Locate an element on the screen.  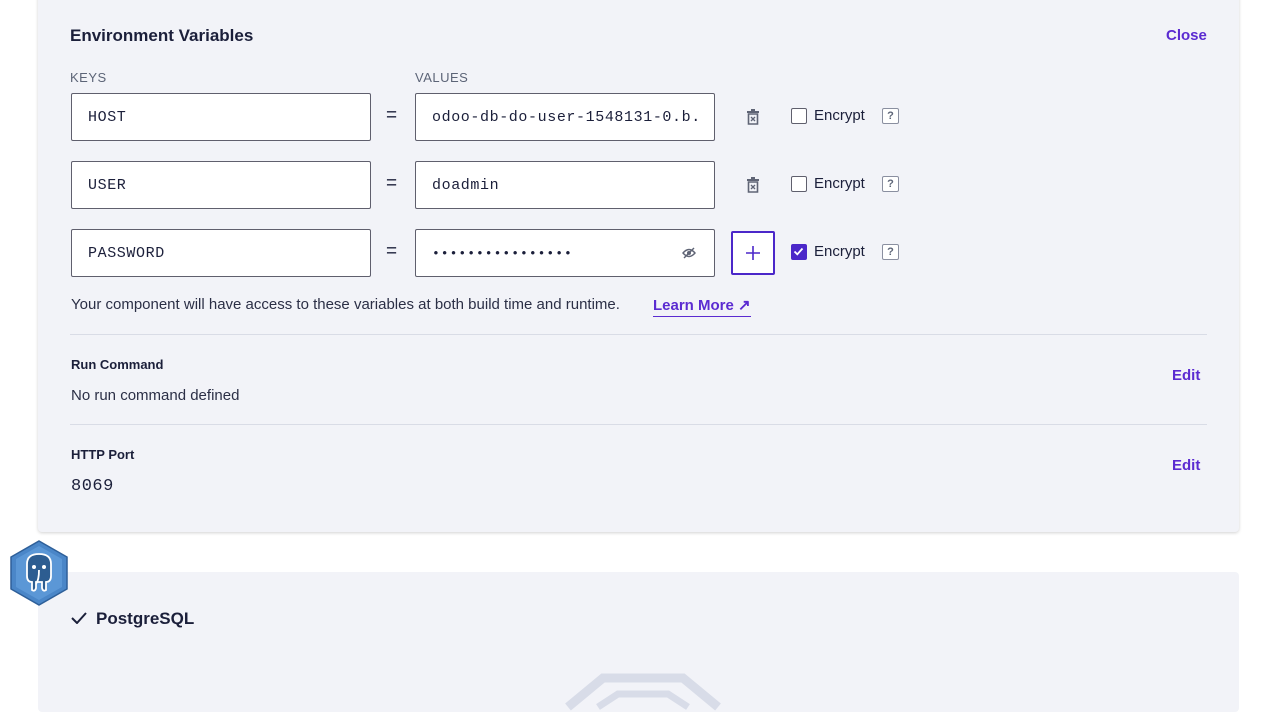
add-variable-button is located at coordinates (753, 253).